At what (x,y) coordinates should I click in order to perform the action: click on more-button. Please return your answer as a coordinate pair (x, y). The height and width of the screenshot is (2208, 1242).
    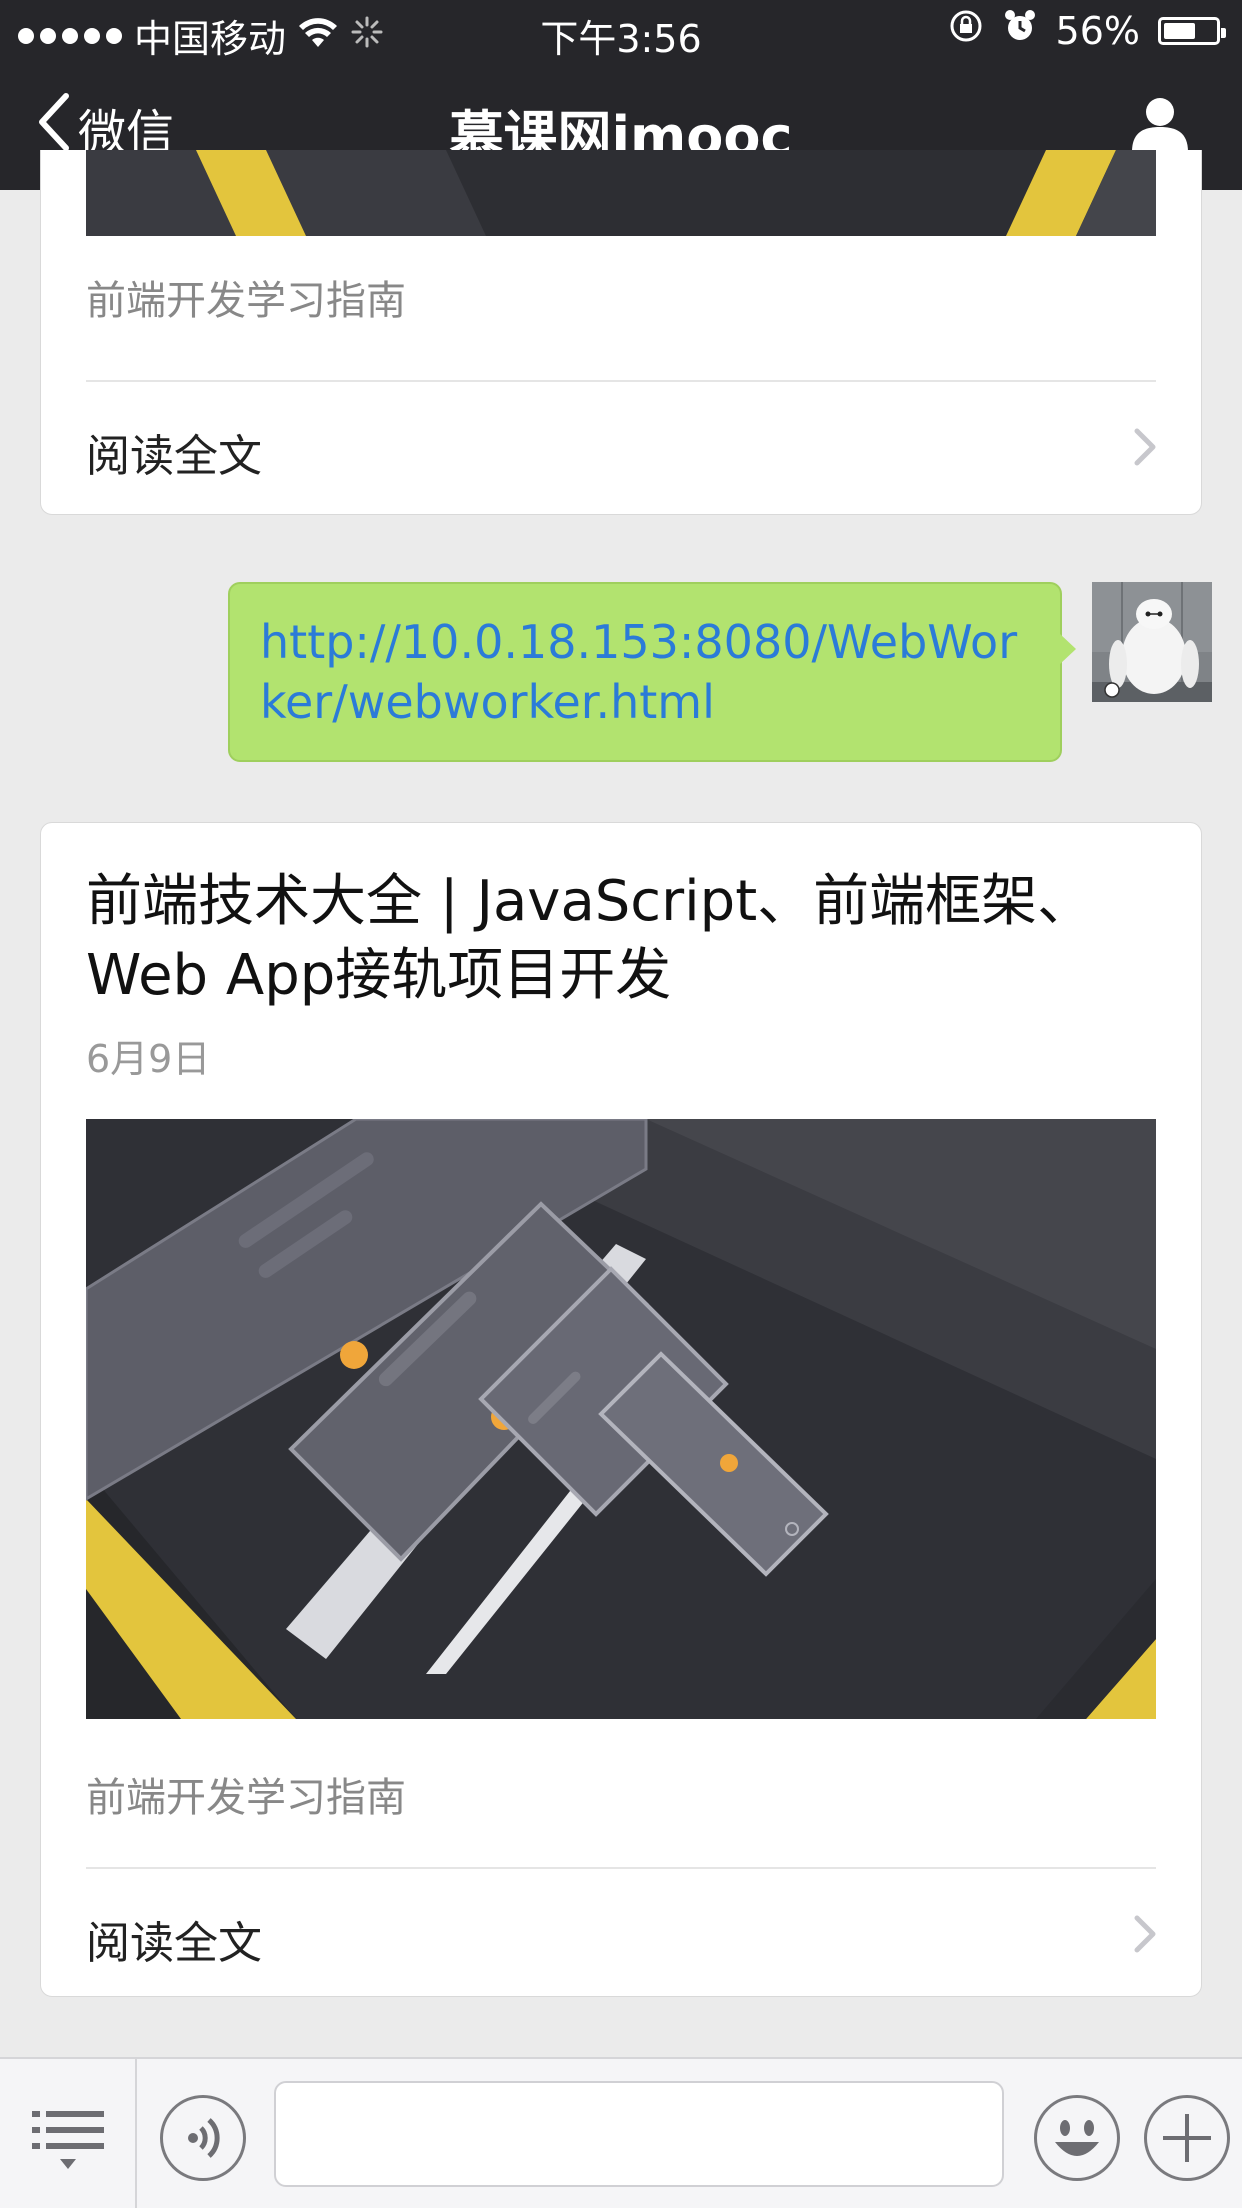
    Looking at the image, I should click on (1187, 2138).